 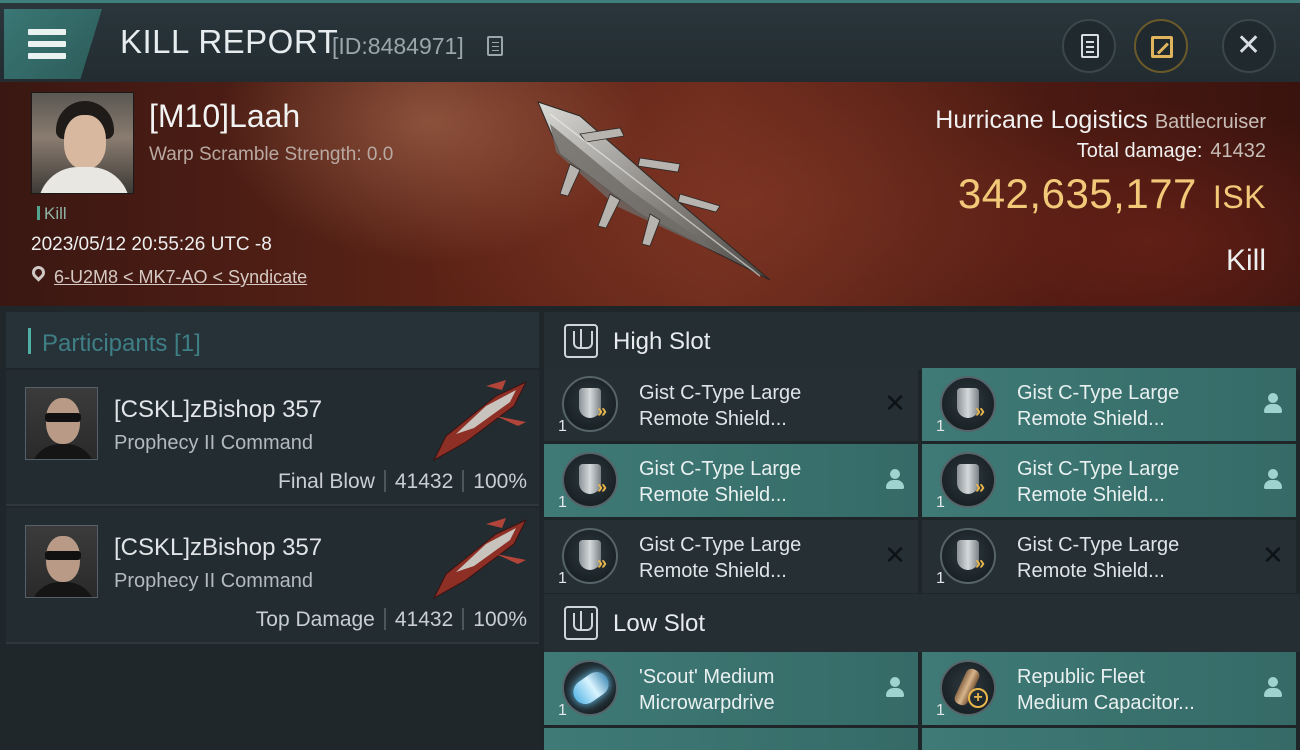 I want to click on report-button, so click(x=1089, y=46).